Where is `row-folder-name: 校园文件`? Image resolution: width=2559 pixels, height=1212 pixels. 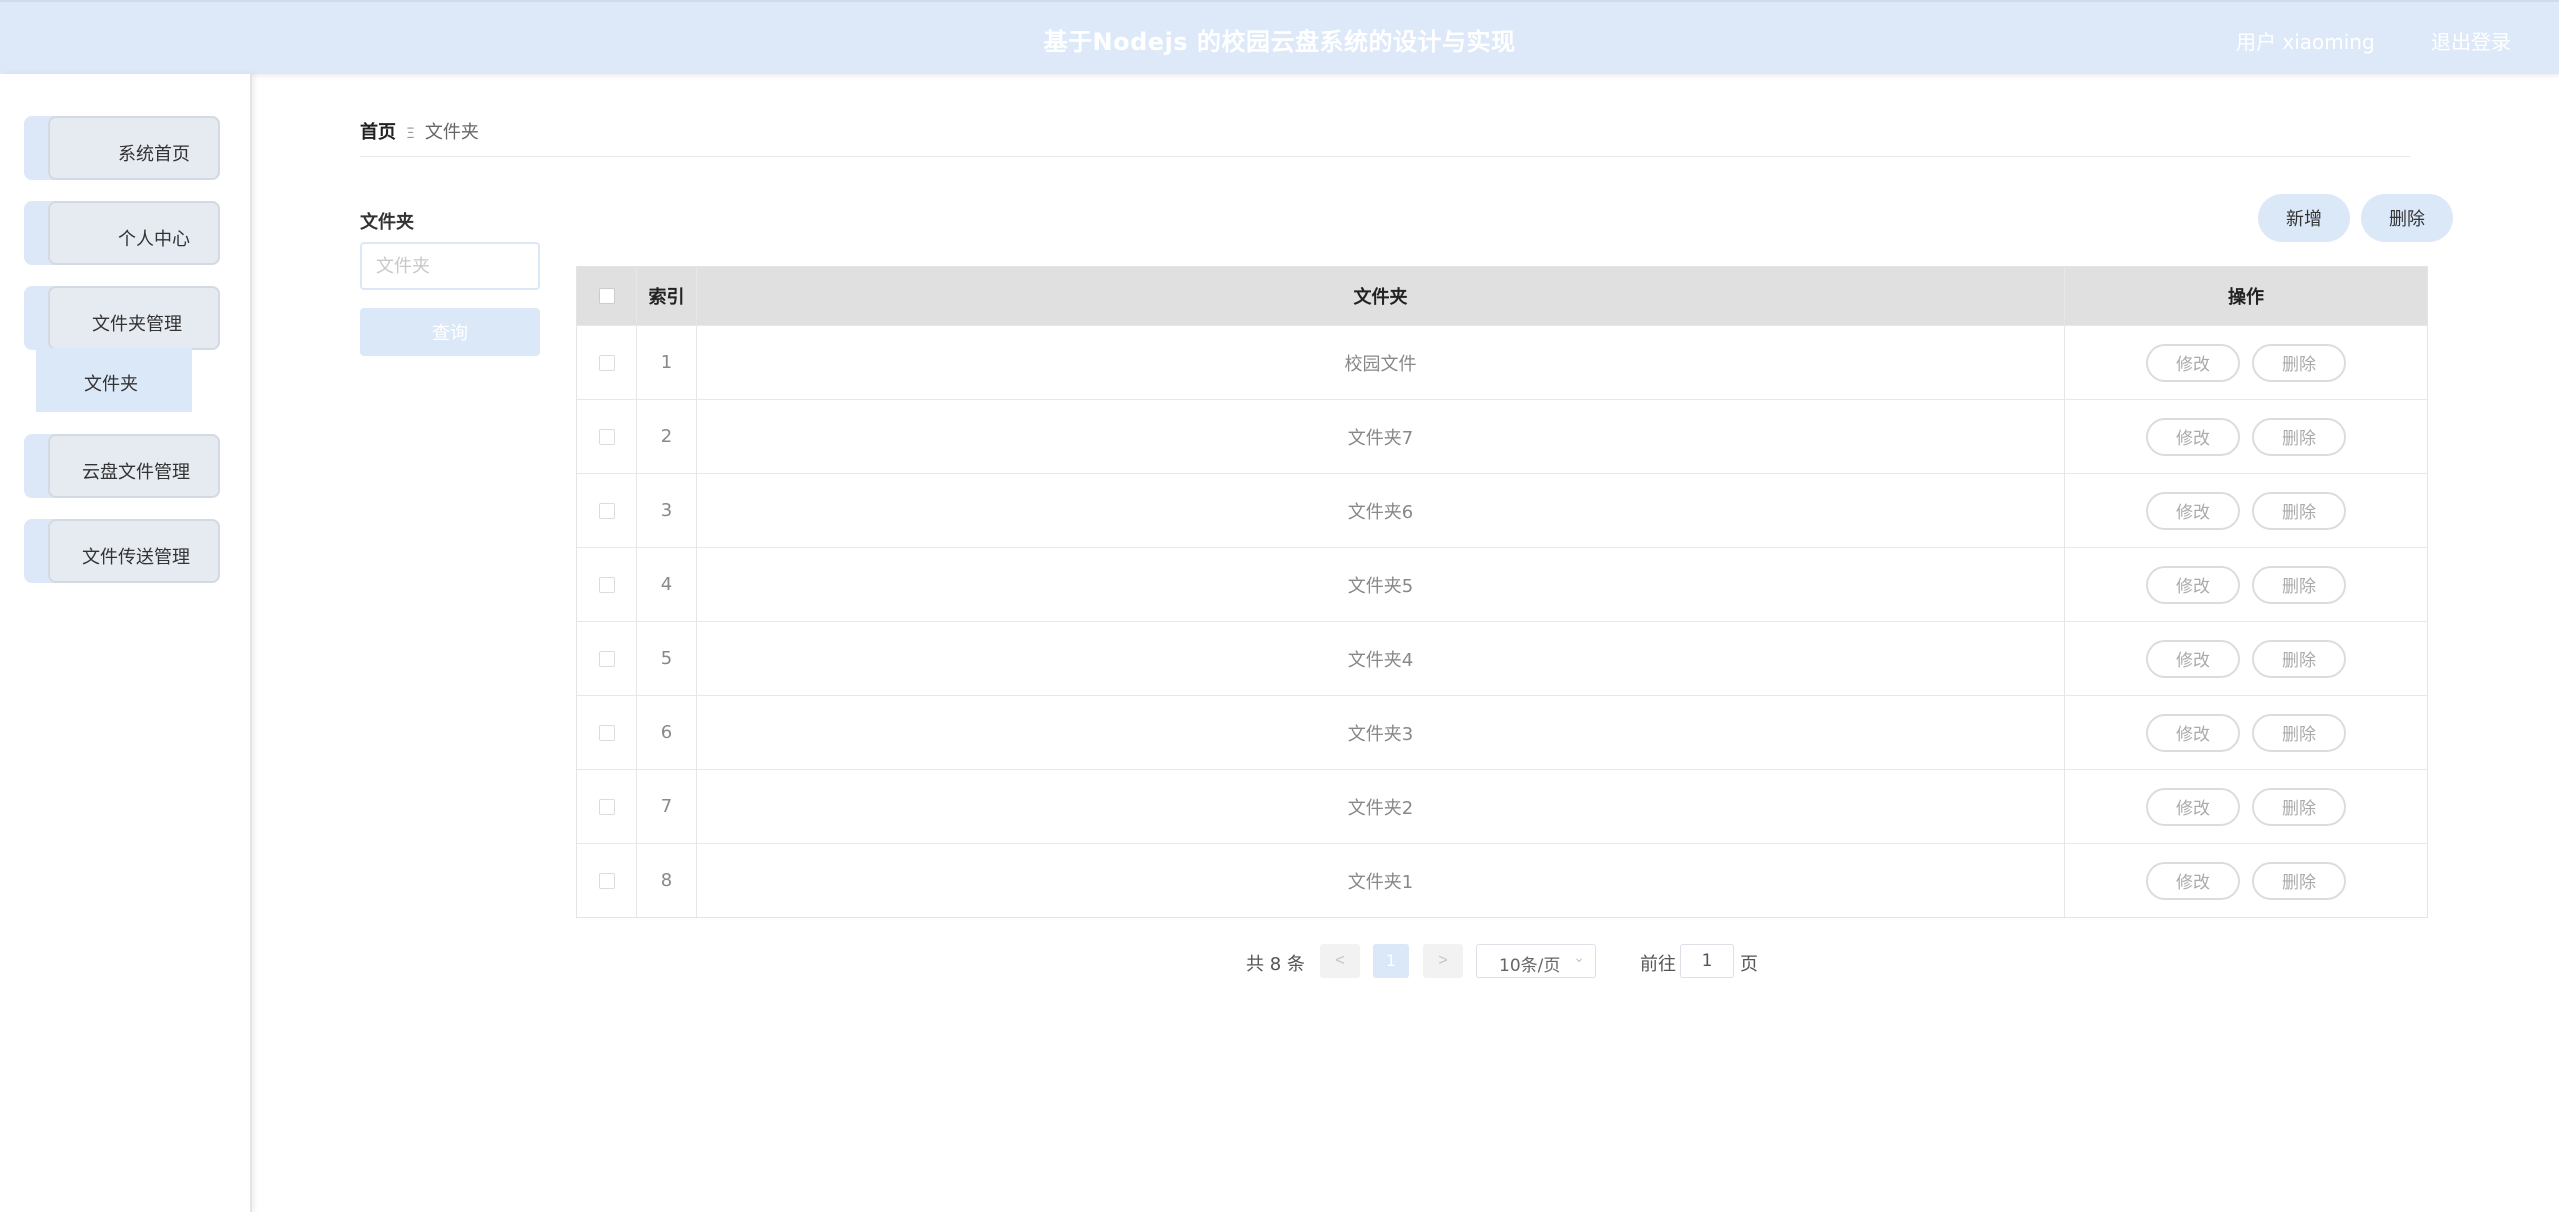
row-folder-name: 校园文件 is located at coordinates (1381, 362).